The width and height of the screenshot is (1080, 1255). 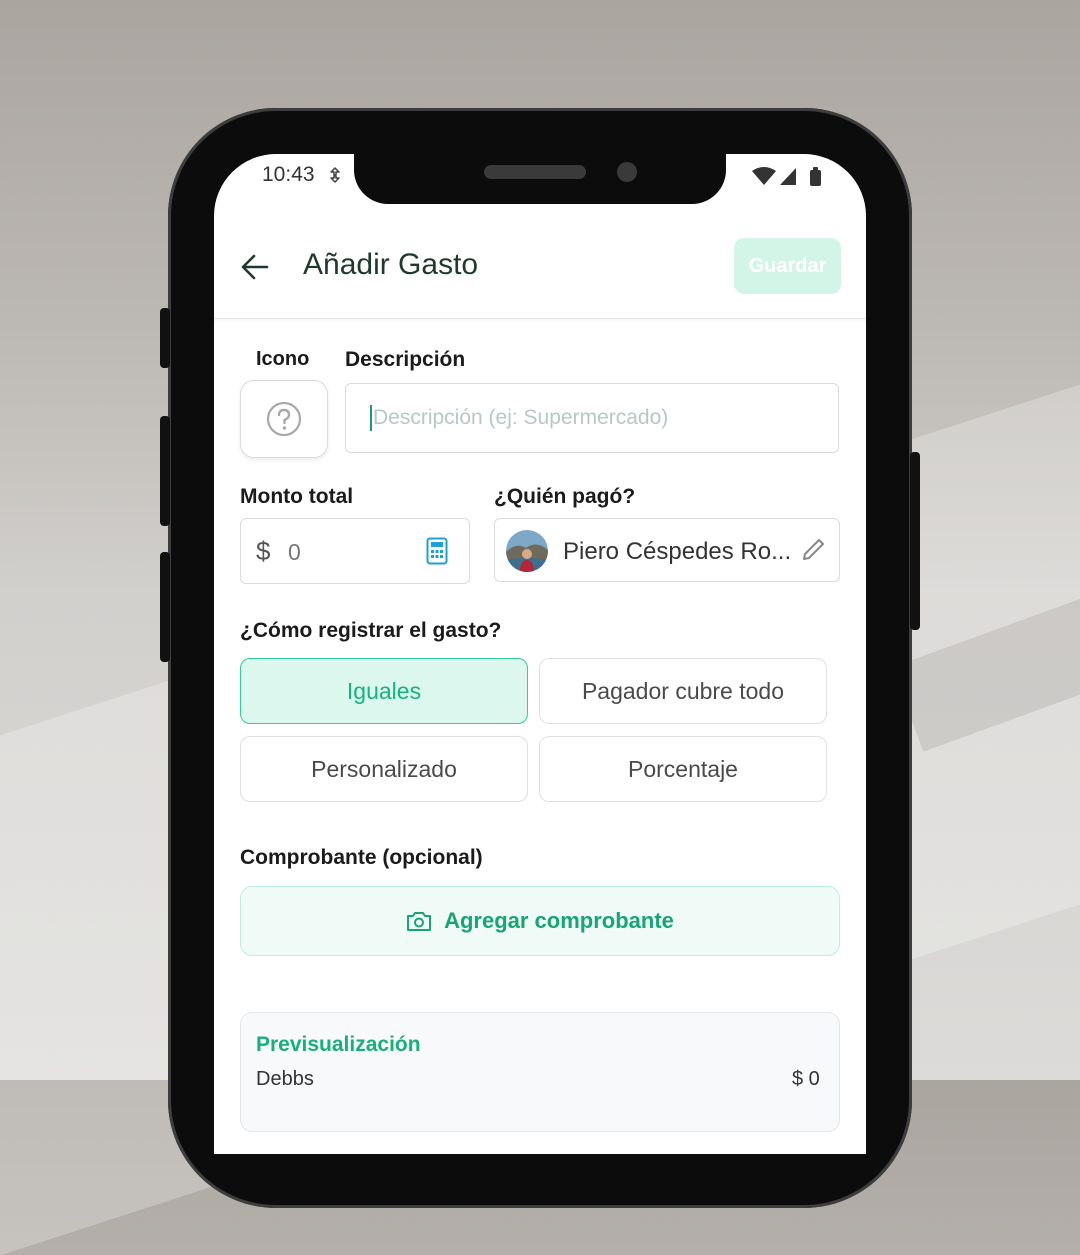 What do you see at coordinates (540, 1072) in the screenshot?
I see `preview-card` at bounding box center [540, 1072].